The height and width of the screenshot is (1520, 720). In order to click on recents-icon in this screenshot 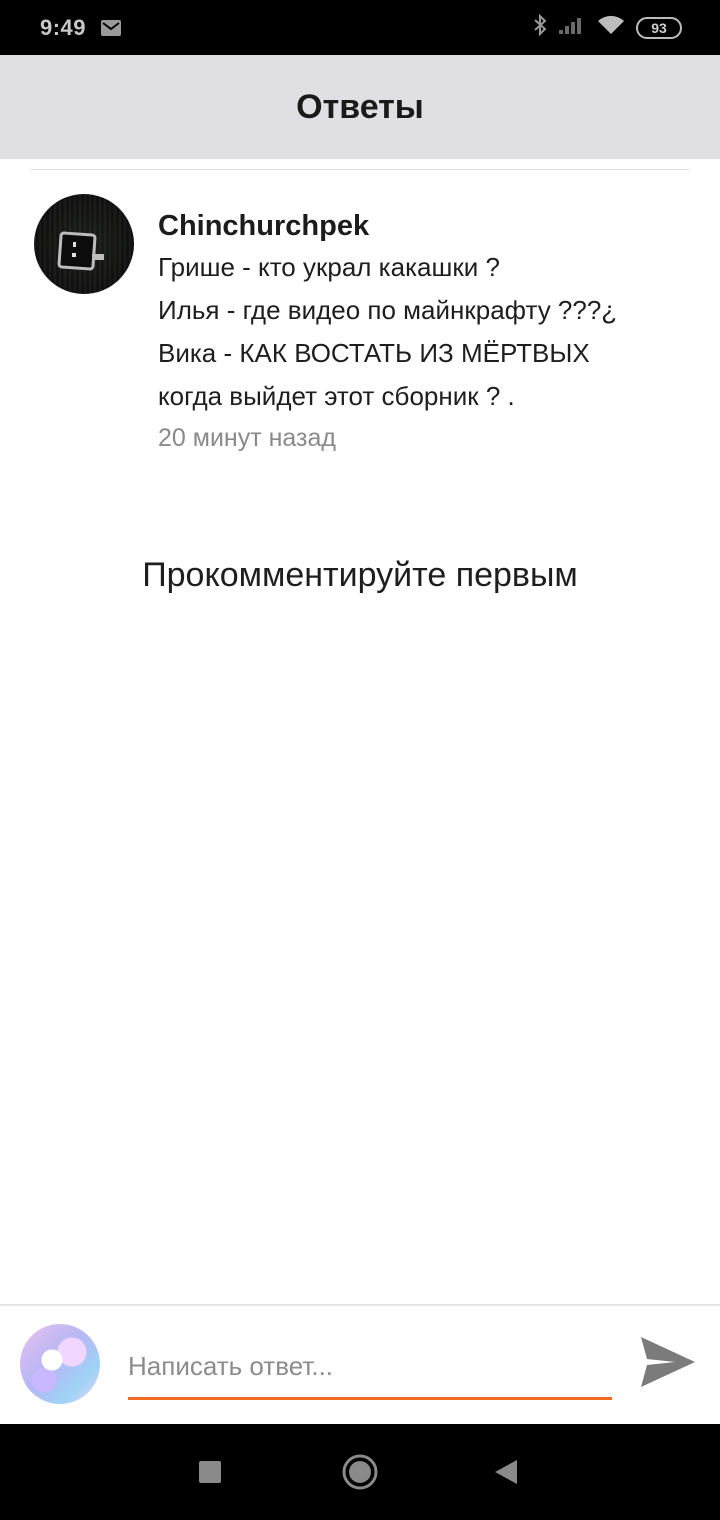, I will do `click(210, 1472)`.